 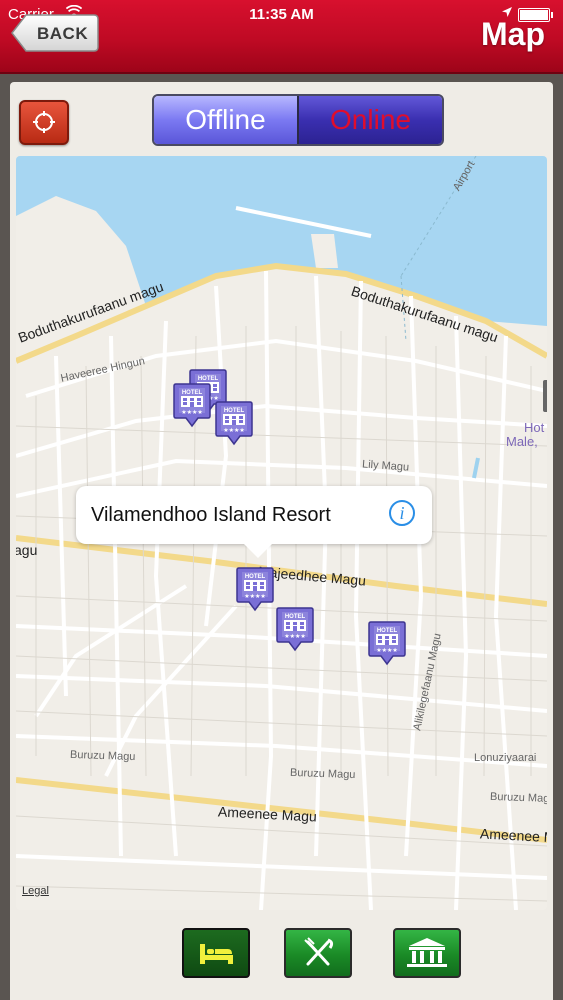 I want to click on page-title: Map, so click(x=513, y=34).